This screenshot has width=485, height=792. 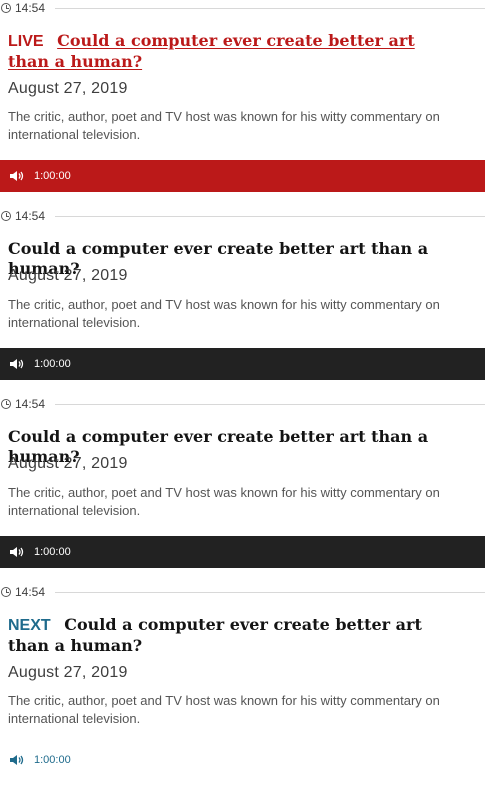 I want to click on live-badge: LIVE, so click(x=26, y=41).